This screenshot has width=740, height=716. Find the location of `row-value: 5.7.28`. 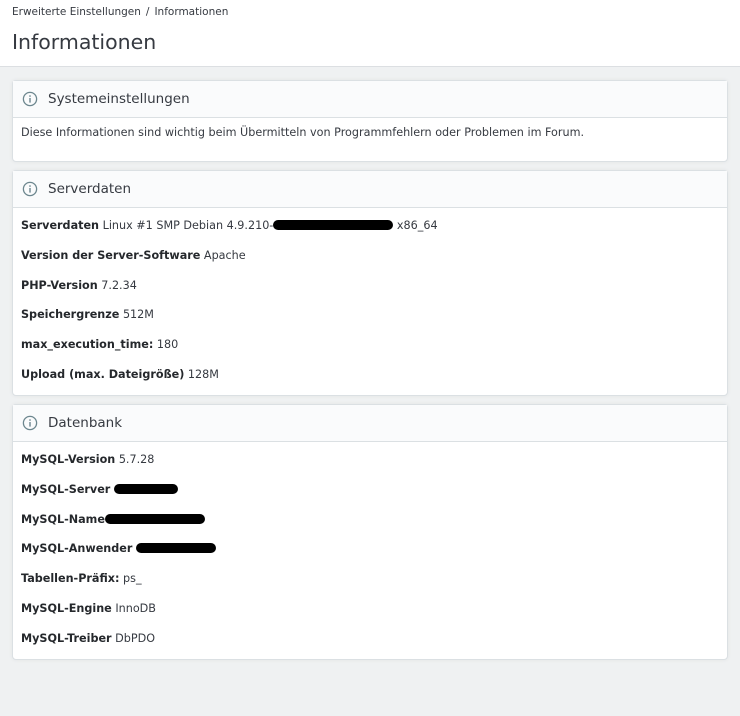

row-value: 5.7.28 is located at coordinates (136, 459).